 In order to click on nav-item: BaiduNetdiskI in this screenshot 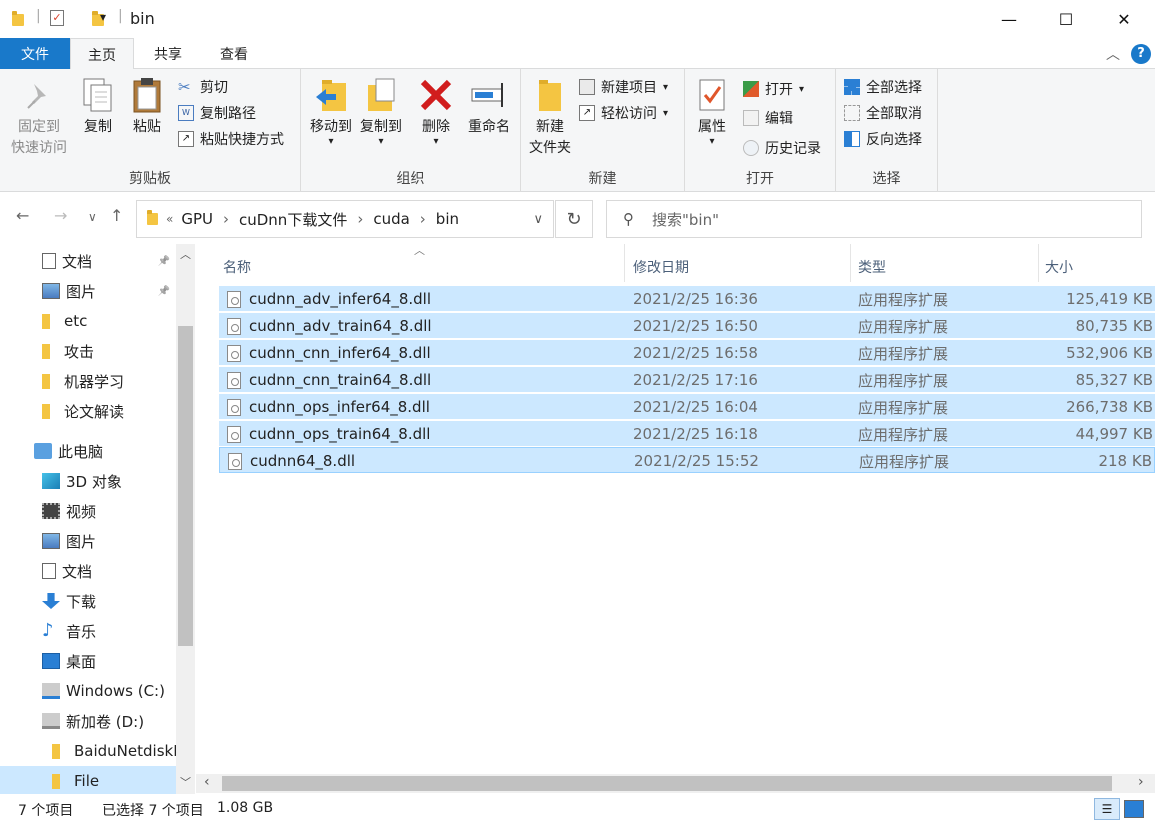, I will do `click(88, 751)`.